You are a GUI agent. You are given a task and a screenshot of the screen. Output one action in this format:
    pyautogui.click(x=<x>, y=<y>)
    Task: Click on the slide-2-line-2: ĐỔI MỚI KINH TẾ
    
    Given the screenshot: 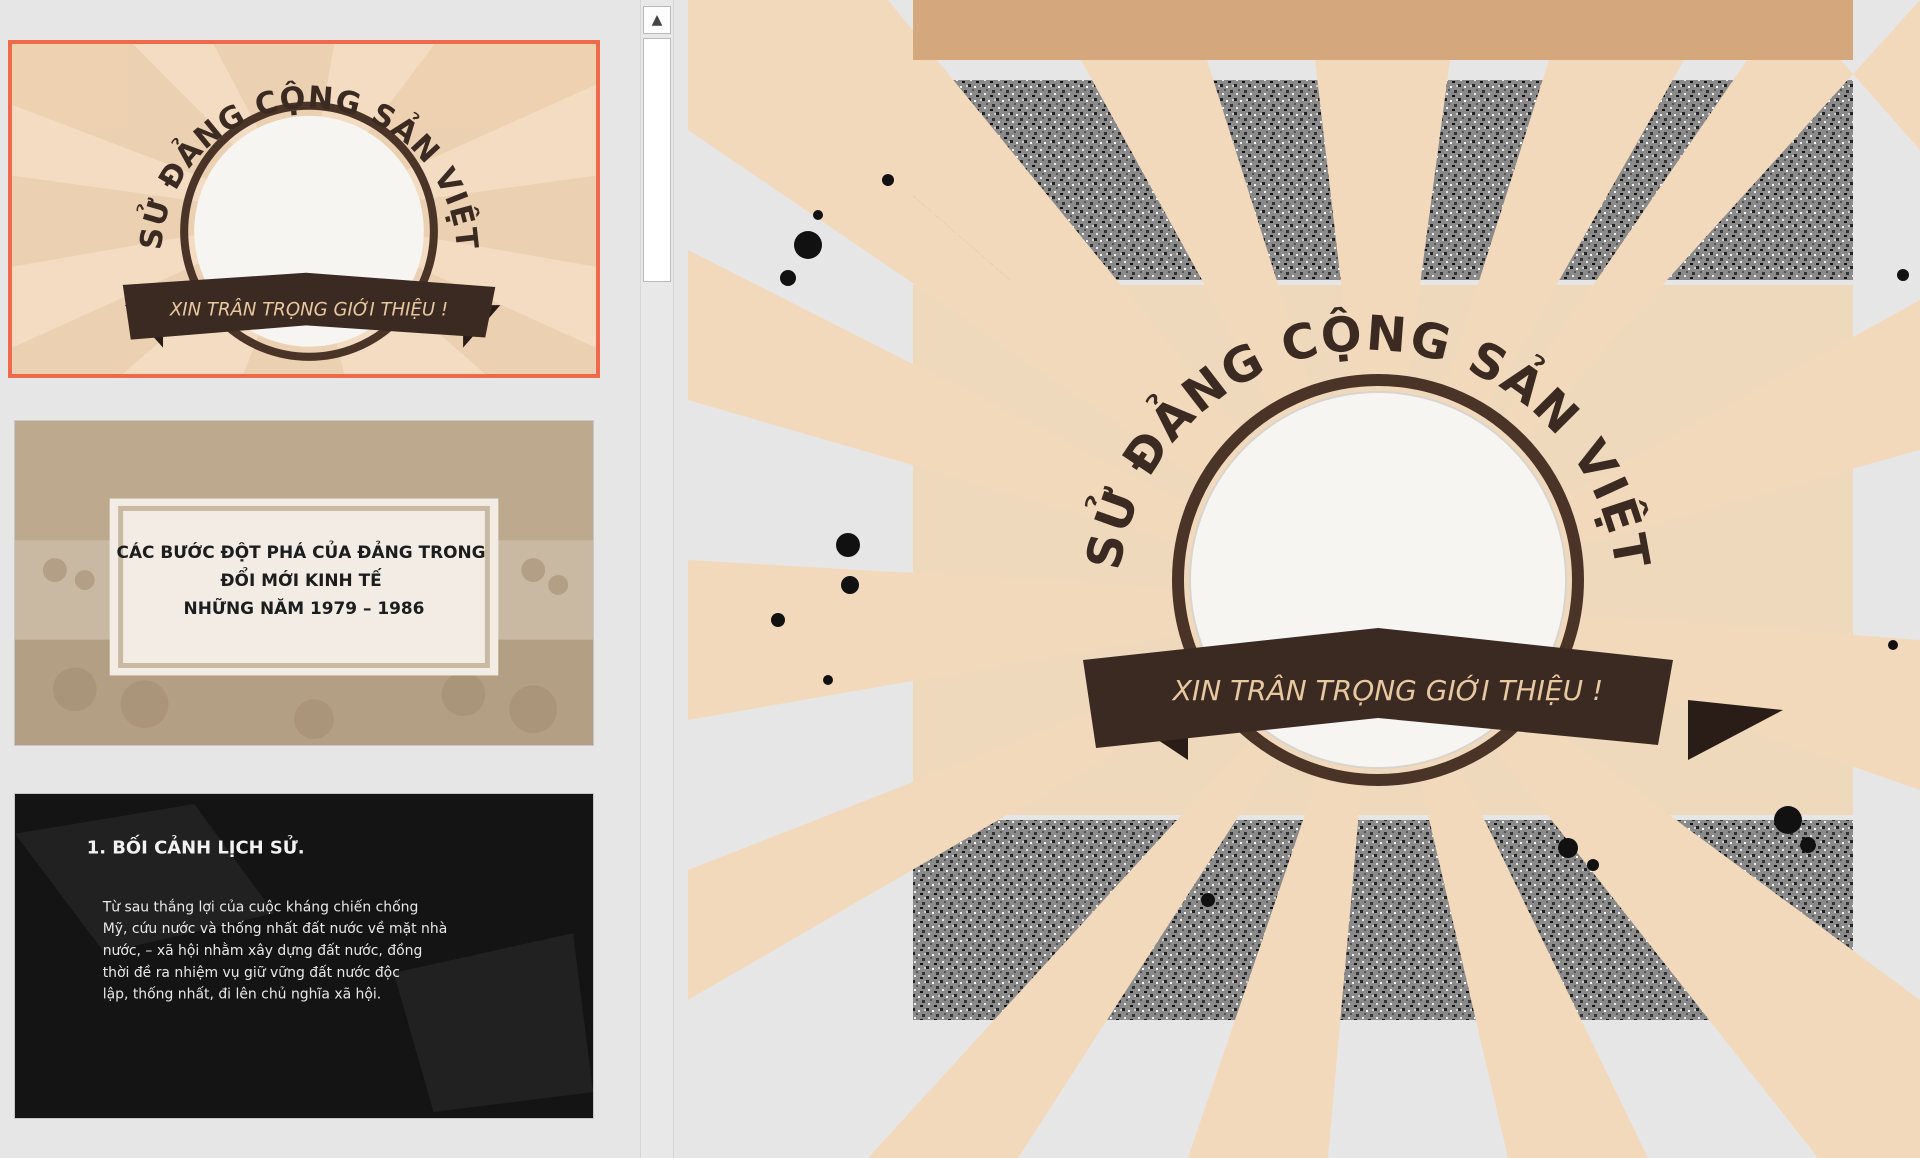 What is the action you would take?
    pyautogui.click(x=301, y=578)
    